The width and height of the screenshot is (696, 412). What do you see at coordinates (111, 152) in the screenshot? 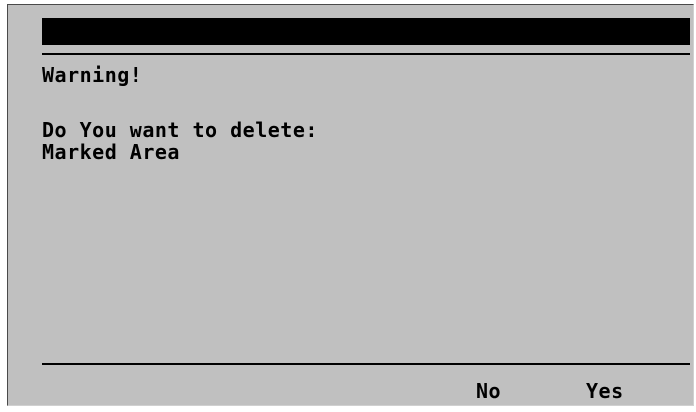
I see `delete-target: Marked Area` at bounding box center [111, 152].